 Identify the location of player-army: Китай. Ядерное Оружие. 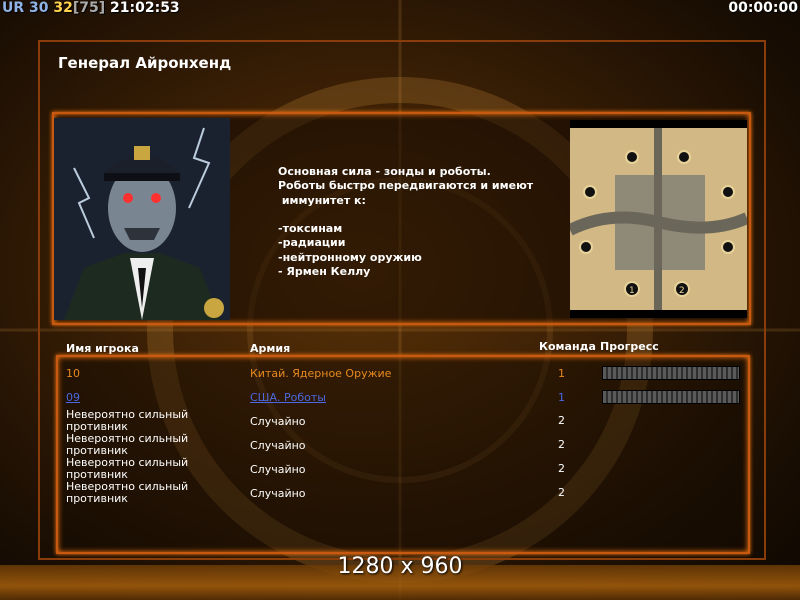
(321, 373).